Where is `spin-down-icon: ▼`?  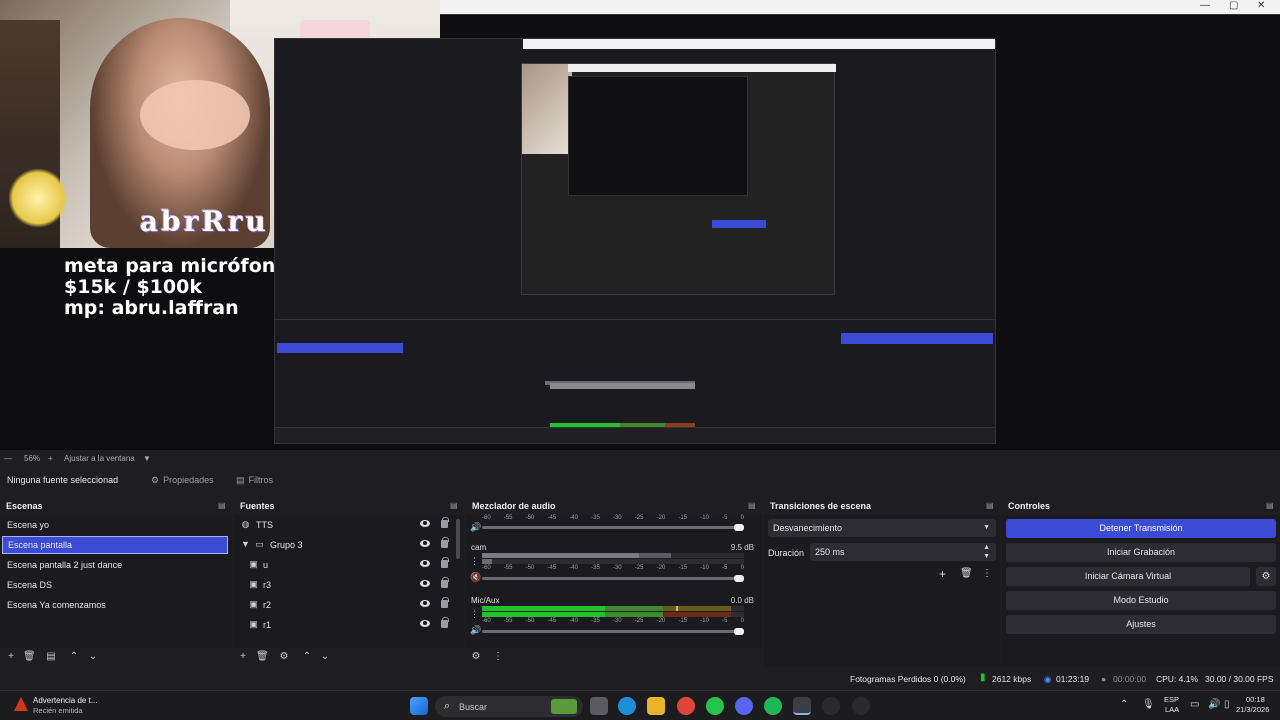 spin-down-icon: ▼ is located at coordinates (986, 557).